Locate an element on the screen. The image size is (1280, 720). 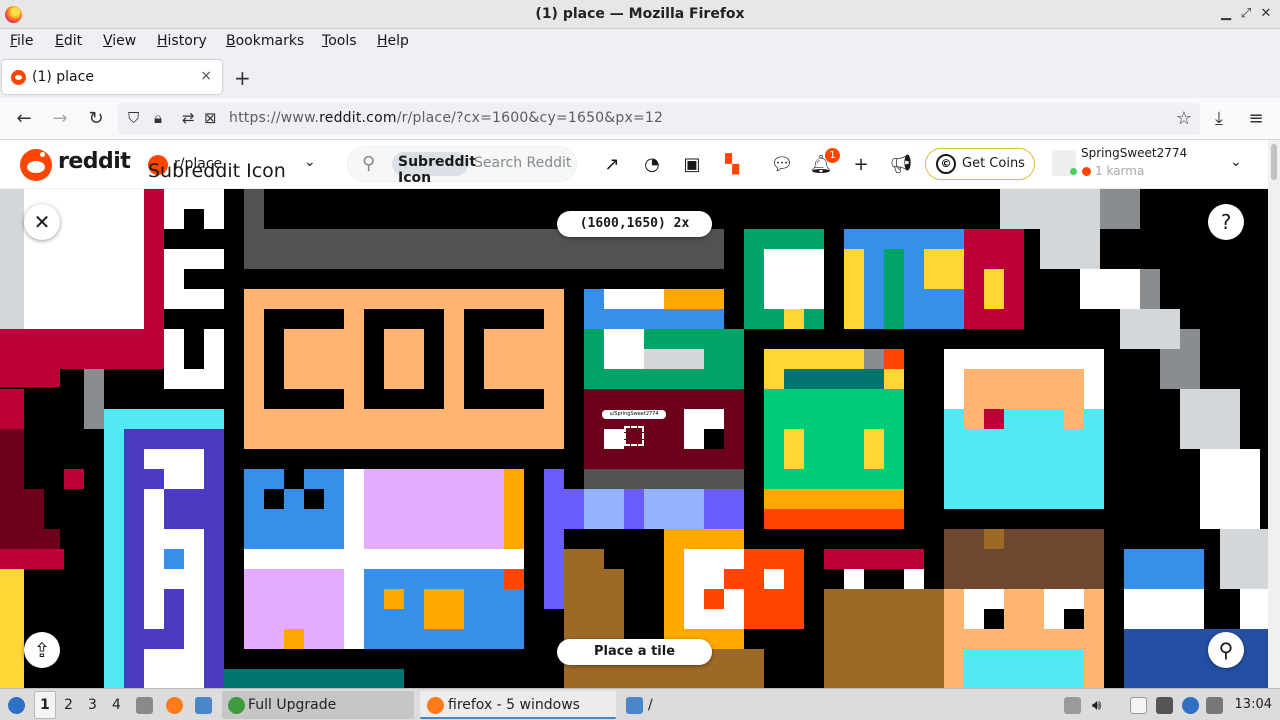
place-icon: ▚ is located at coordinates (732, 165).